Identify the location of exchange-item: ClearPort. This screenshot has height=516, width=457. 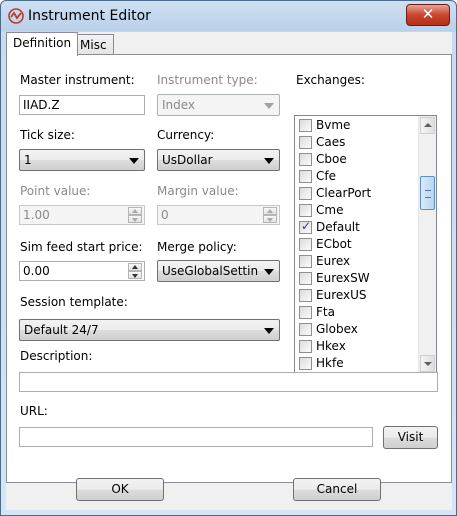
(357, 193).